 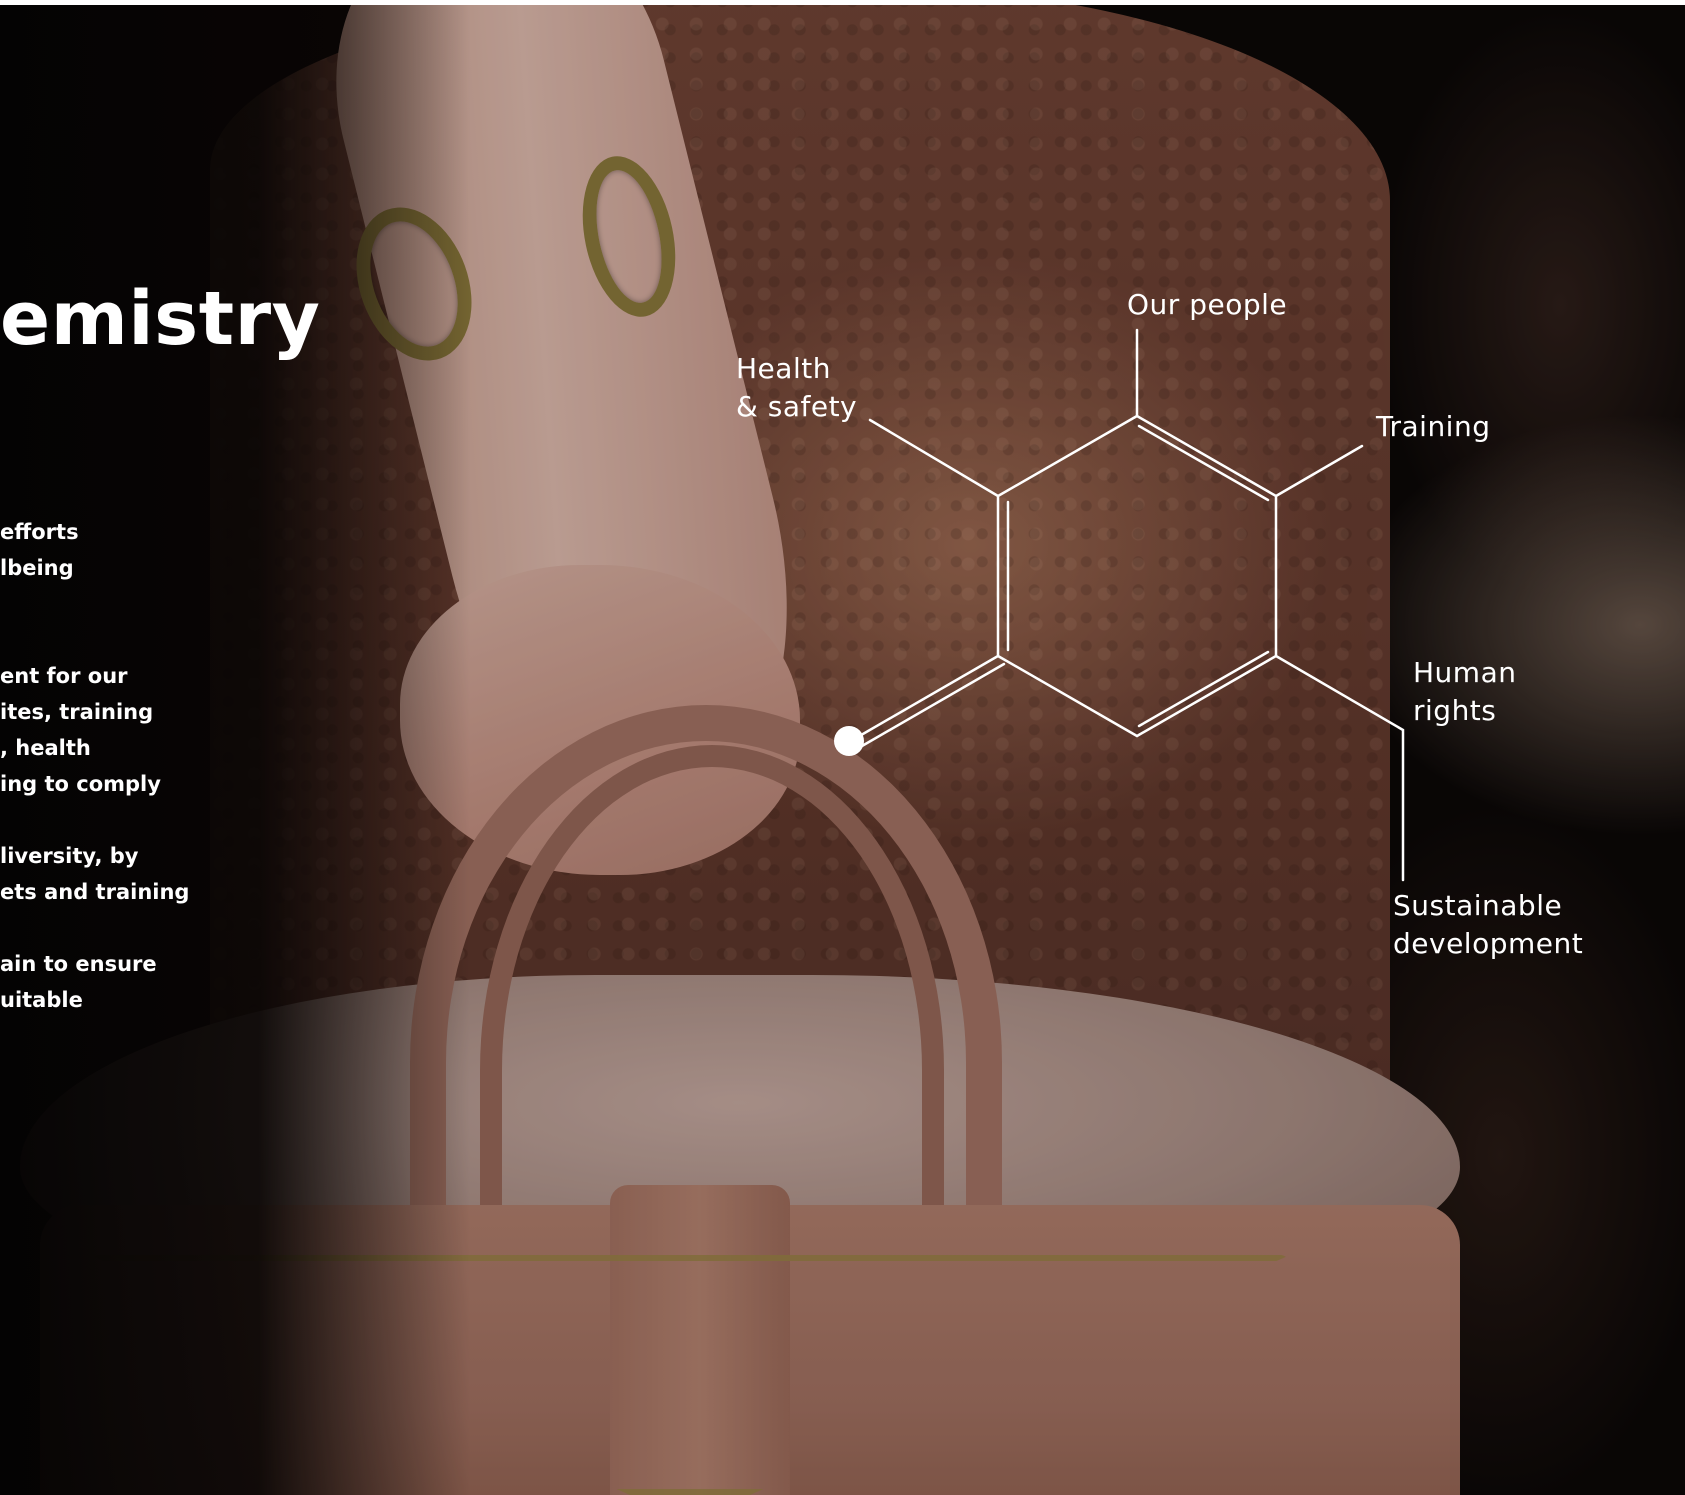 I want to click on connector-bond-a, so click(x=927, y=697).